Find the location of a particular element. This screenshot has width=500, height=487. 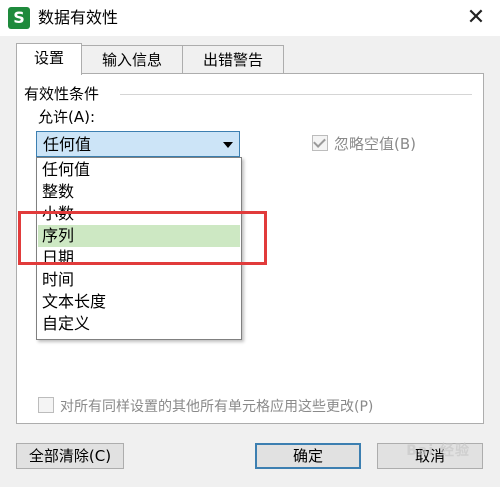

checkbox-unchecked-icon is located at coordinates (46, 405).